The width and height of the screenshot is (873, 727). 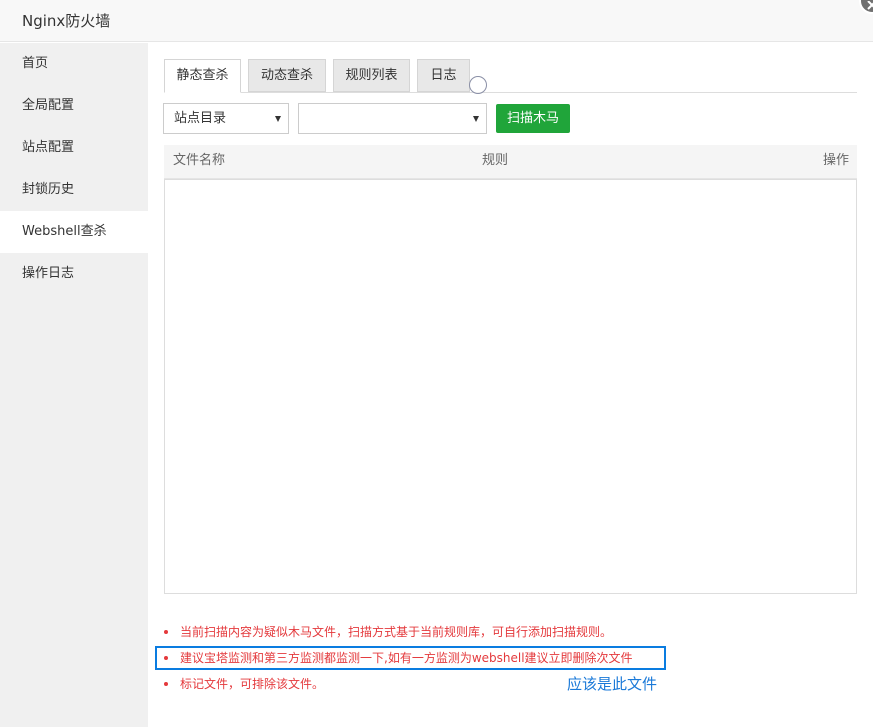 I want to click on scan-trojan-button: 扫描木马, so click(x=533, y=118).